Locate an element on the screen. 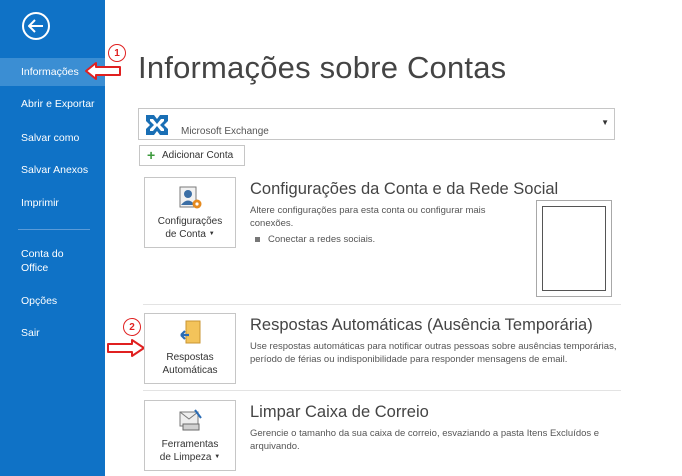  plus-icon: + is located at coordinates (151, 155).